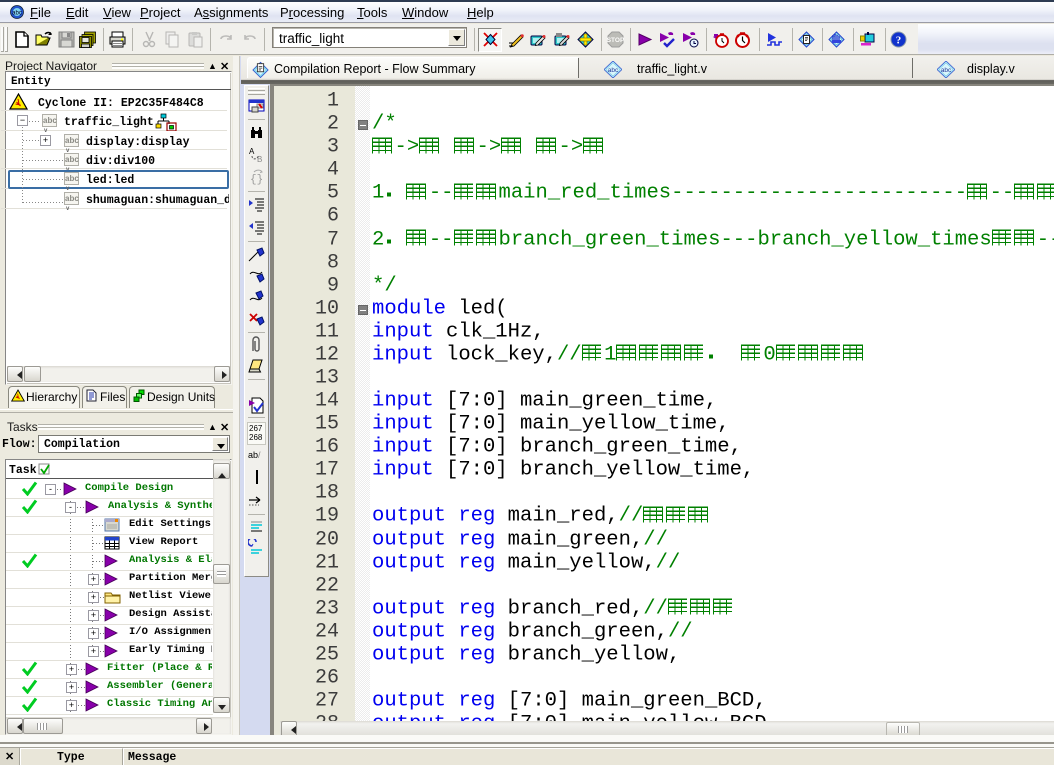 This screenshot has width=1054, height=765. Describe the element at coordinates (615, 40) in the screenshot. I see `svg-text: STOP` at that location.